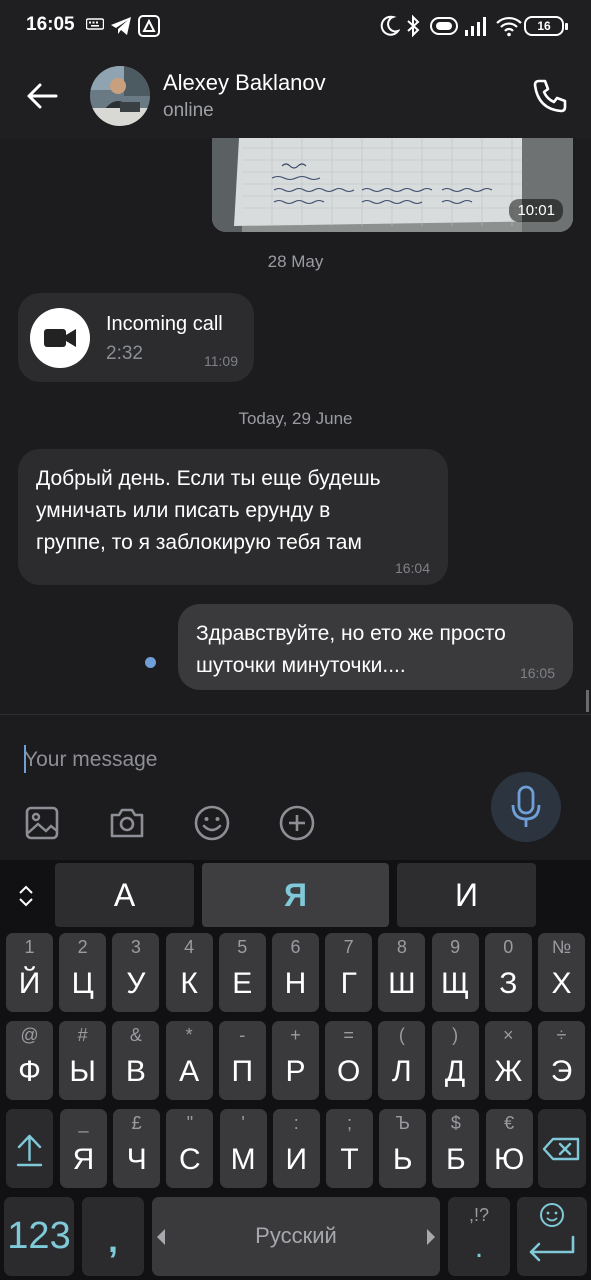 Image resolution: width=591 pixels, height=1280 pixels. What do you see at coordinates (402, 1060) in the screenshot?
I see `letter-key: (Л` at bounding box center [402, 1060].